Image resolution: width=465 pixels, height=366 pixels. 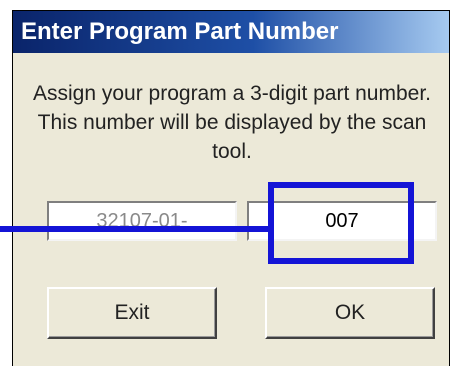 What do you see at coordinates (342, 221) in the screenshot?
I see `part-number-input: 007` at bounding box center [342, 221].